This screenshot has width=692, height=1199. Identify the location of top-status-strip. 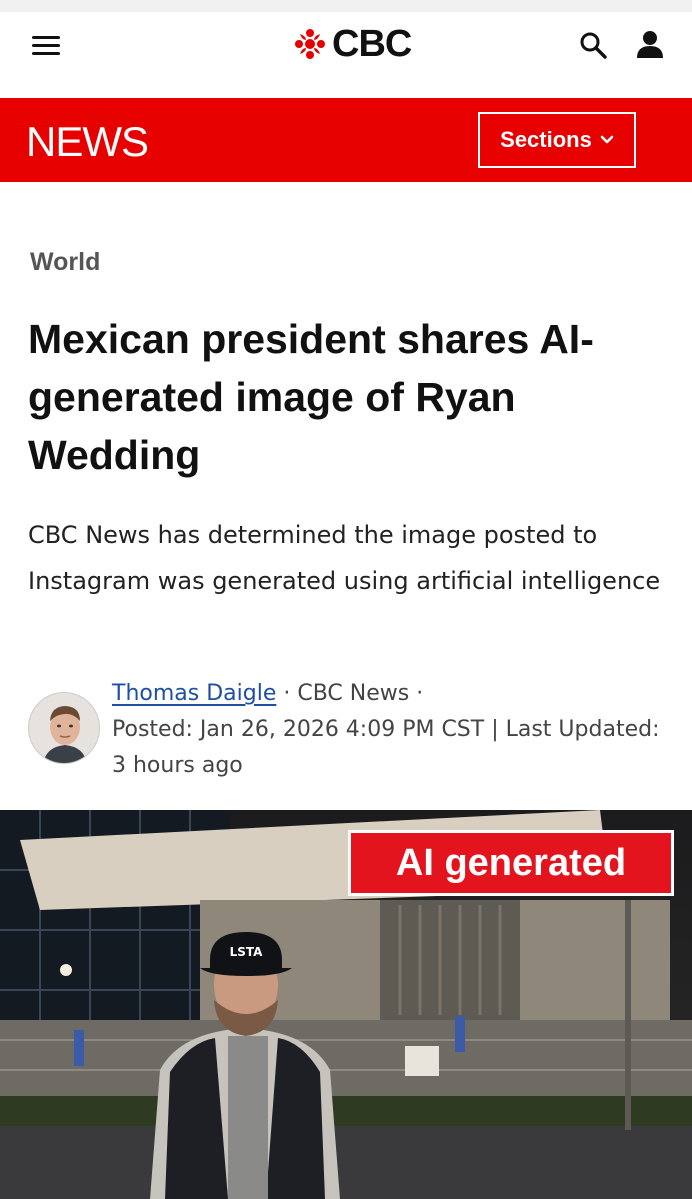
(346, 6).